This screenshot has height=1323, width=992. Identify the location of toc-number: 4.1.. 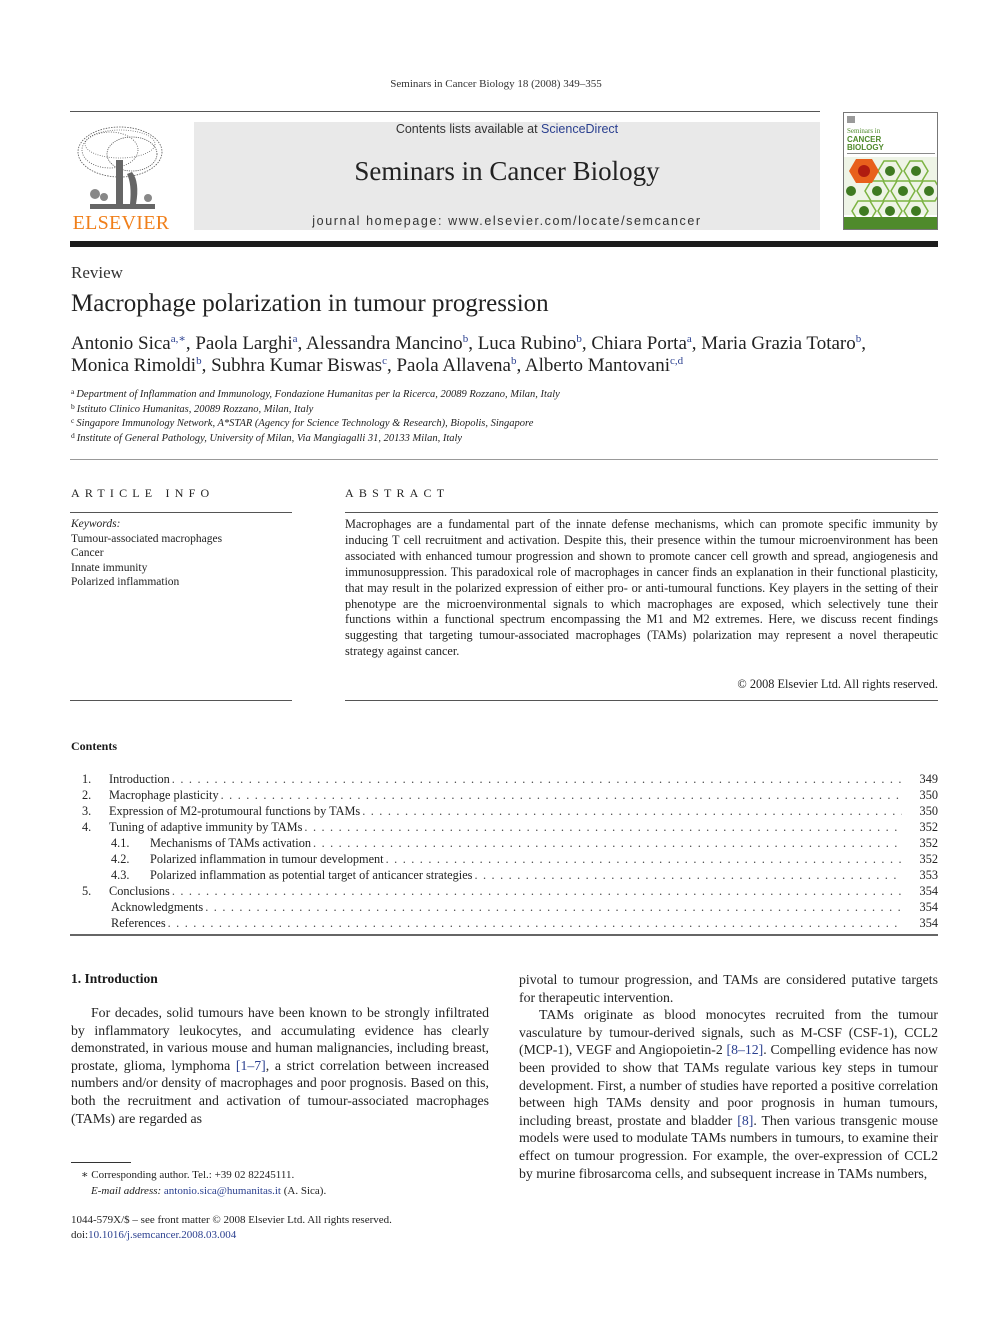
(120, 843).